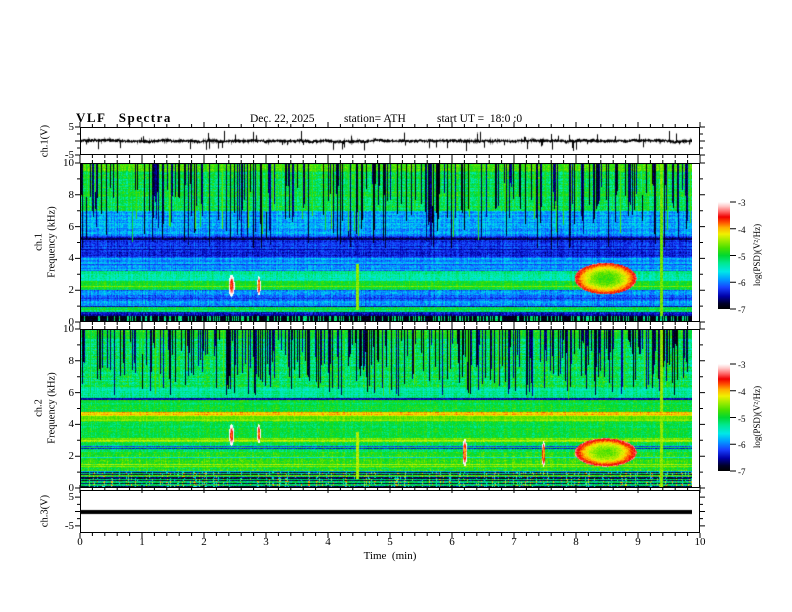  What do you see at coordinates (700, 542) in the screenshot?
I see `x-tick-label: 10` at bounding box center [700, 542].